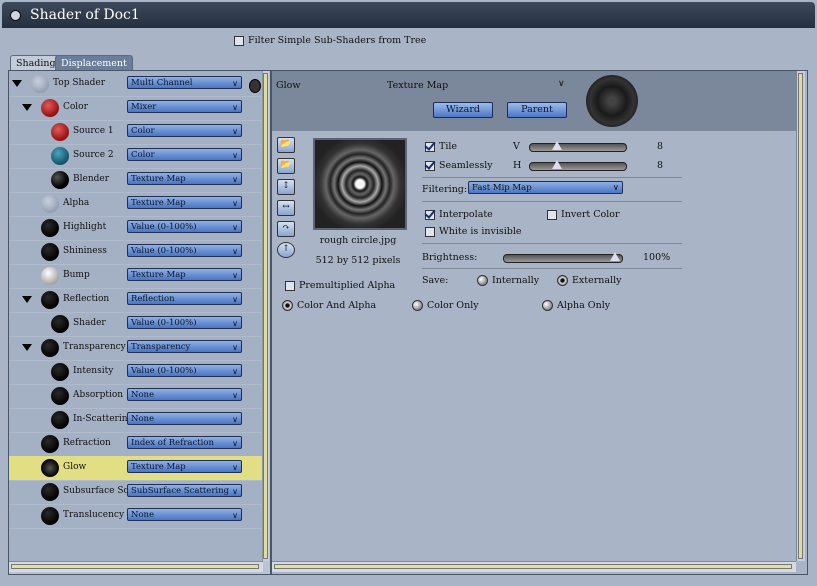  I want to click on tree-row: Translucency None ∨, so click(136, 516).